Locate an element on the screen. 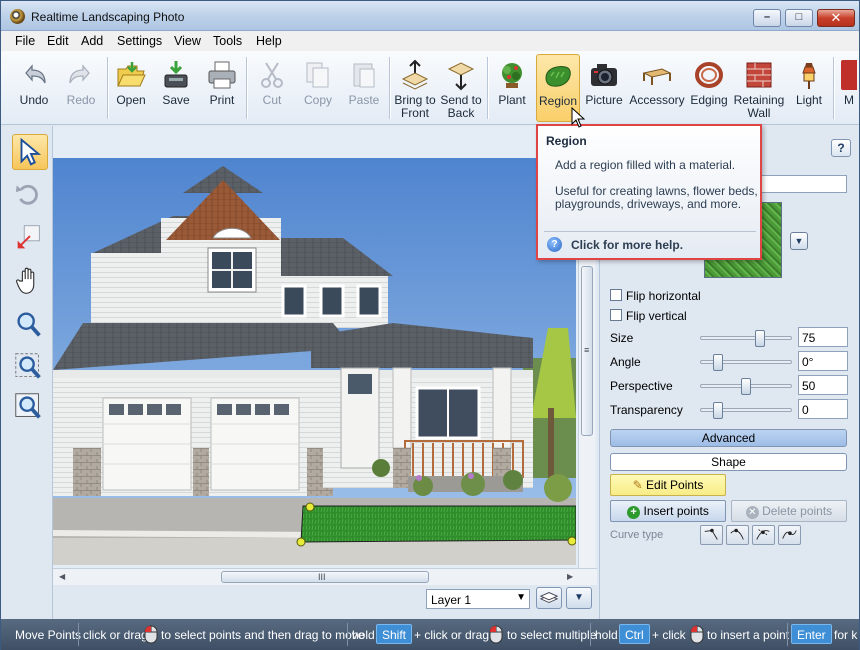 This screenshot has width=860, height=650. layer-menu-button: ▼ is located at coordinates (579, 598).